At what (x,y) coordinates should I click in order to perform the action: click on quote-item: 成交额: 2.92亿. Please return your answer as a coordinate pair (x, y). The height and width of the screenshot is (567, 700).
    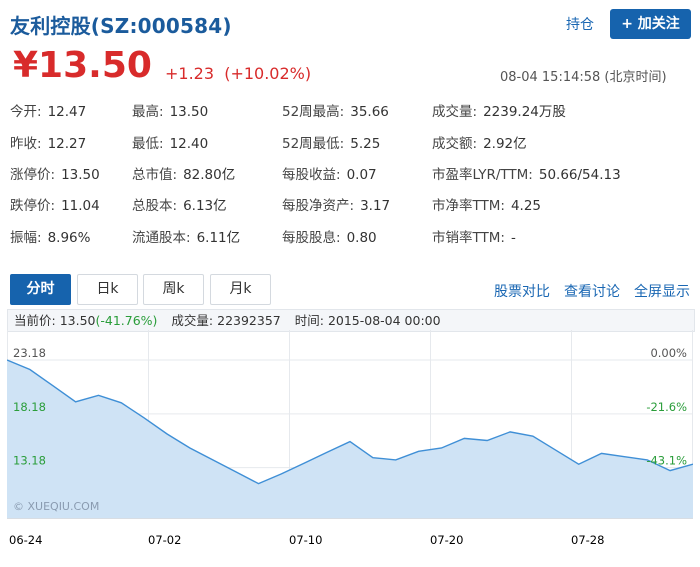
    Looking at the image, I should click on (479, 142).